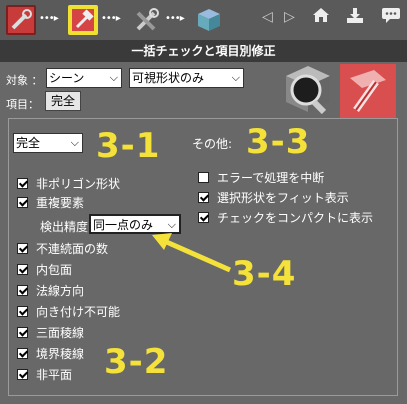 Image resolution: width=407 pixels, height=404 pixels. What do you see at coordinates (283, 198) in the screenshot?
I see `check-label: 選択形状をフィット表示` at bounding box center [283, 198].